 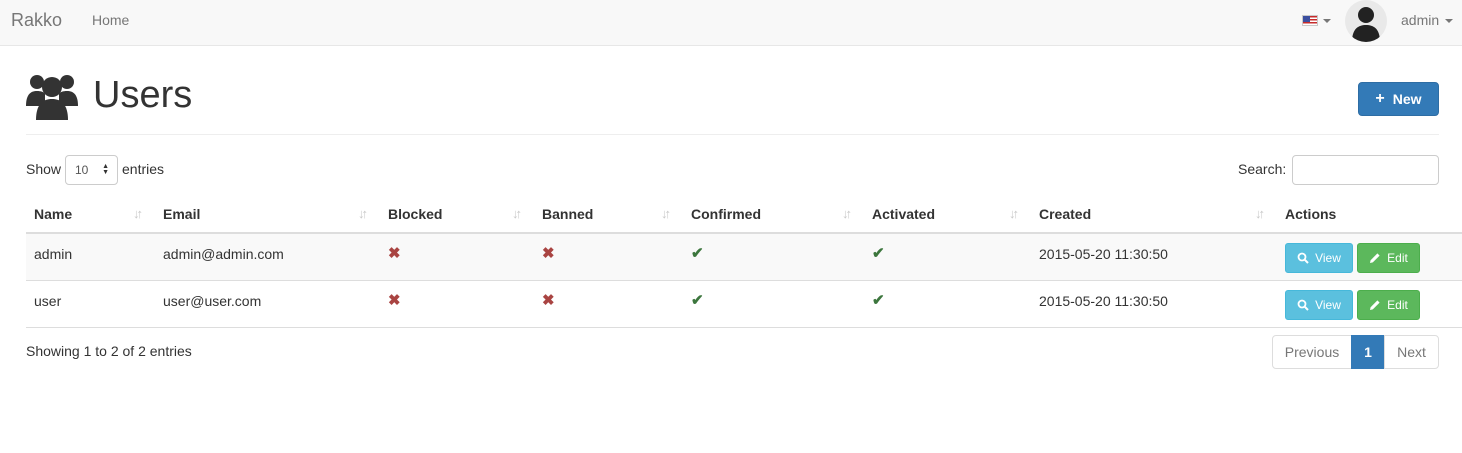 I want to click on column-header-created: Created, so click(x=1065, y=214).